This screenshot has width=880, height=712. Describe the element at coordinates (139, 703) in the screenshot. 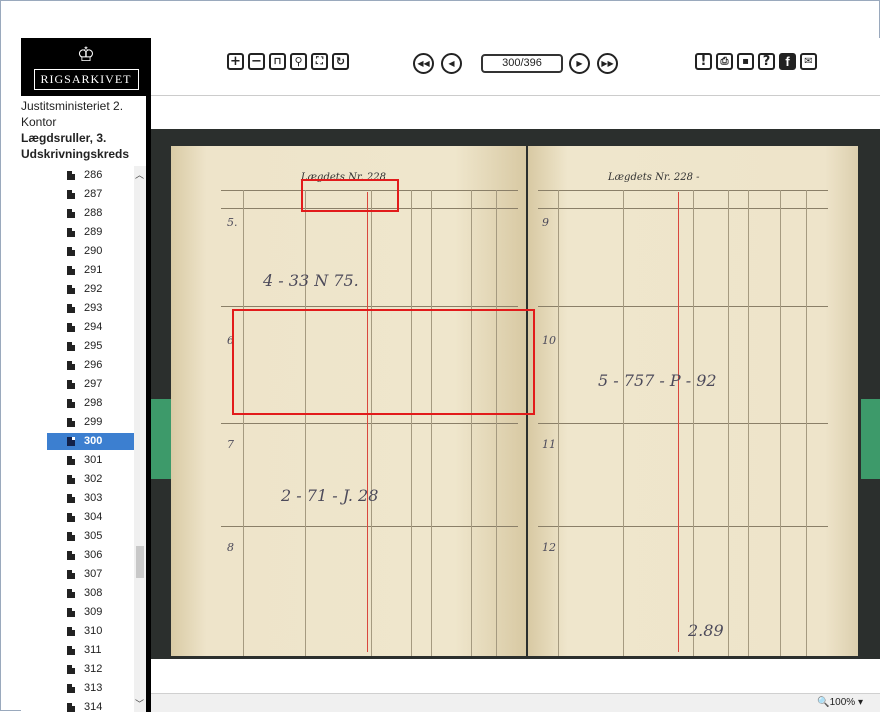

I see `scroll-down-icon: ﹀` at that location.